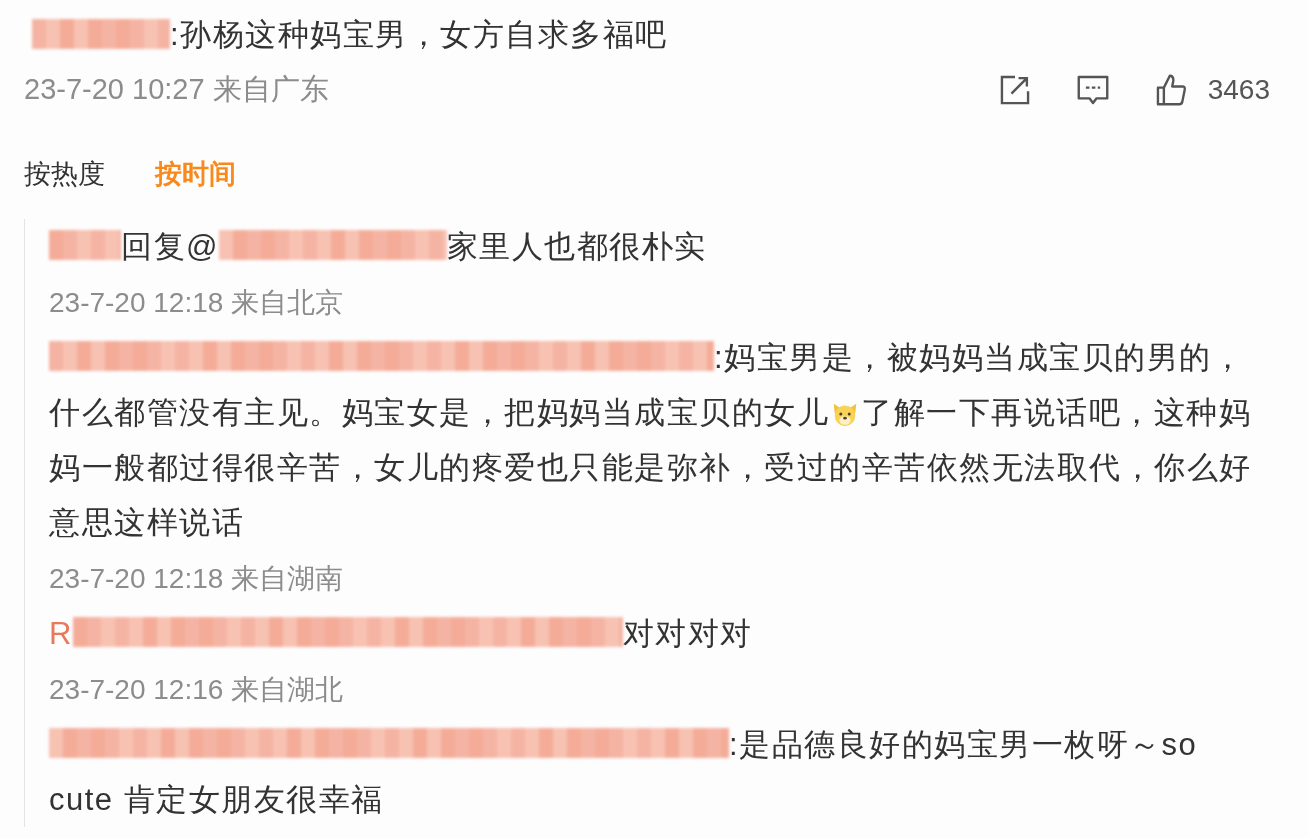 Image resolution: width=1308 pixels, height=838 pixels. I want to click on reply-text: :妈宝男是，被妈妈当成宝贝的男的，, so click(979, 357).